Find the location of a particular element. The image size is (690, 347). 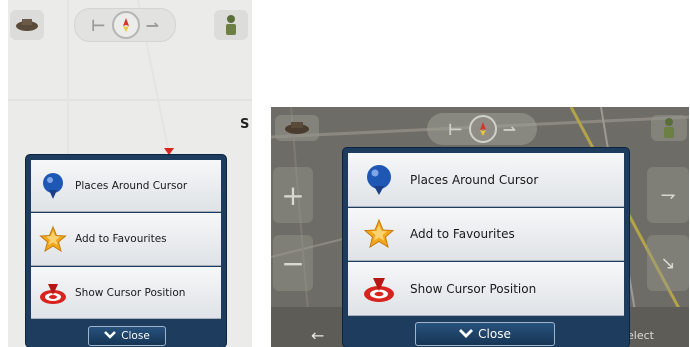

zoom-in-button: + is located at coordinates (293, 195).